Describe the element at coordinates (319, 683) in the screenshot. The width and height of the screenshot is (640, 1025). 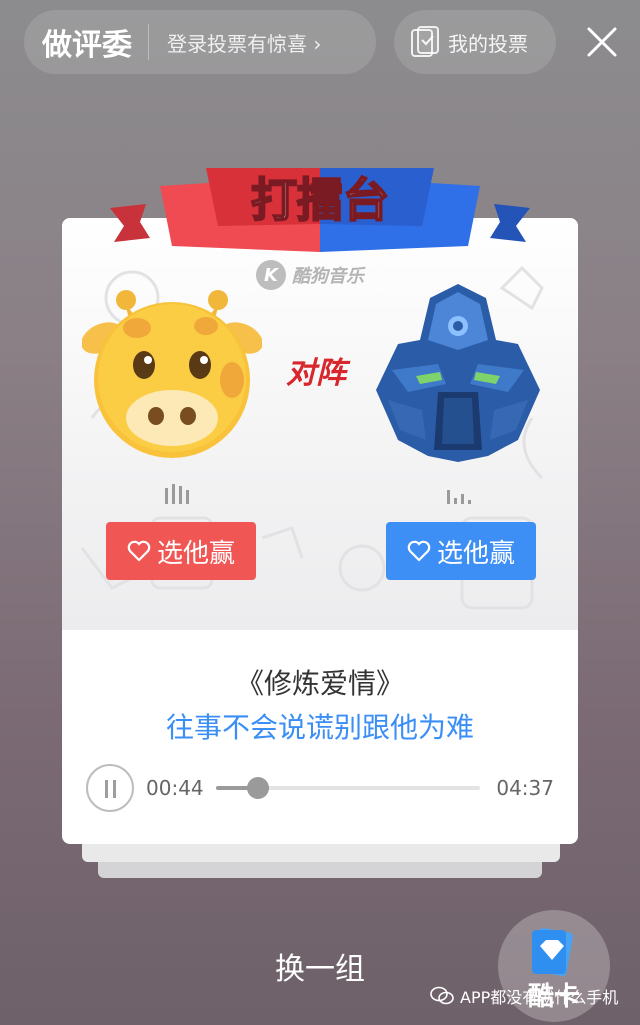
I see `song-title: 《修炼爱情》` at that location.